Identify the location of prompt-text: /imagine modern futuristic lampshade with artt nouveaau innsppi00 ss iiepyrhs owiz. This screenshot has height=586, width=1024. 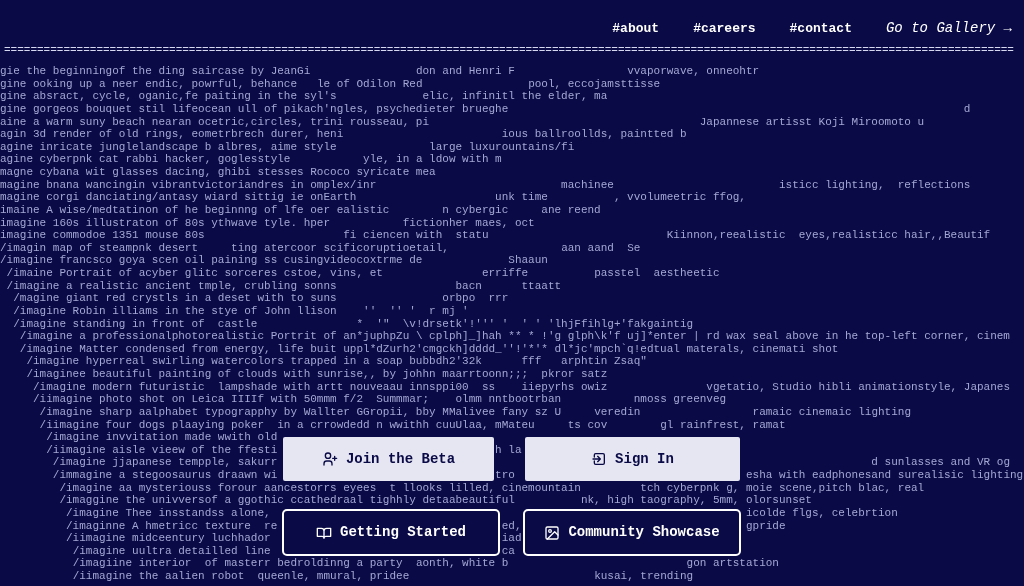
(320, 386).